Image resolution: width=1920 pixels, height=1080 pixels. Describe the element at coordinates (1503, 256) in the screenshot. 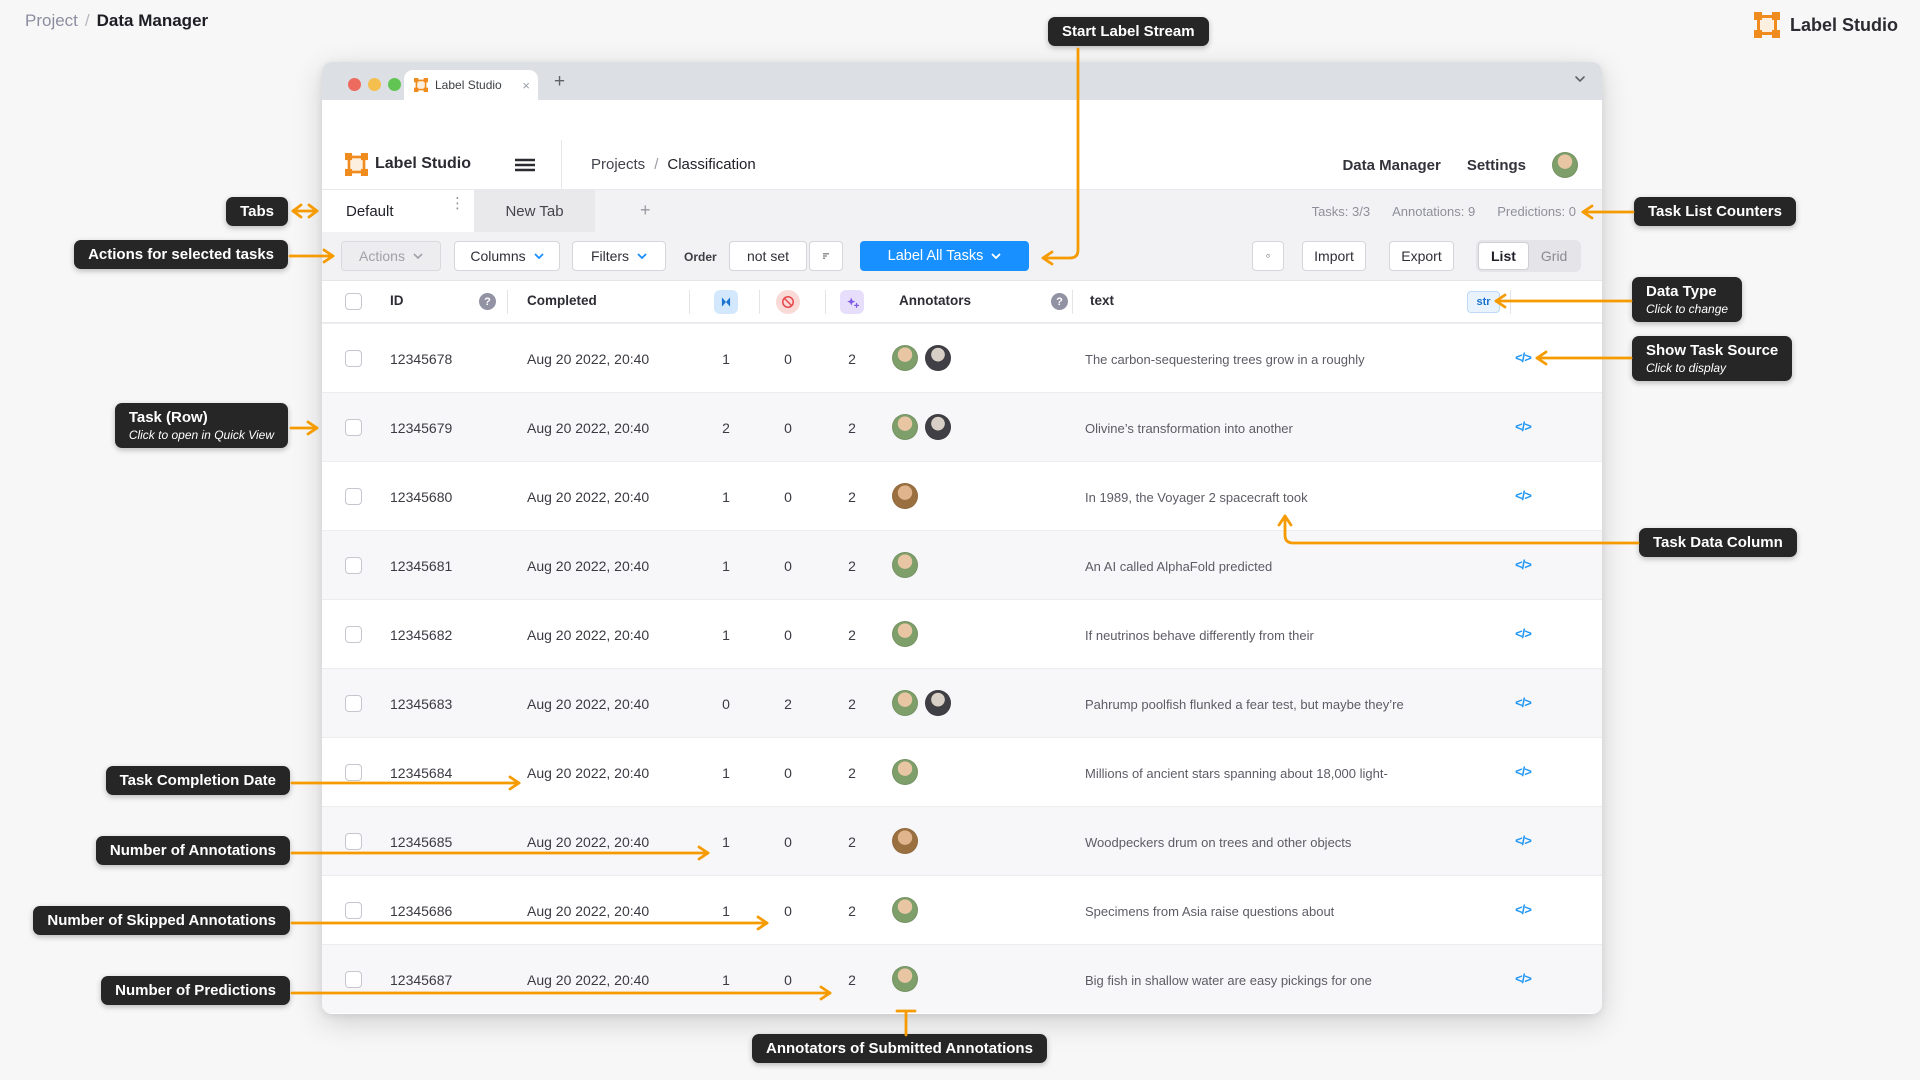

I see `list-view-button: List` at that location.